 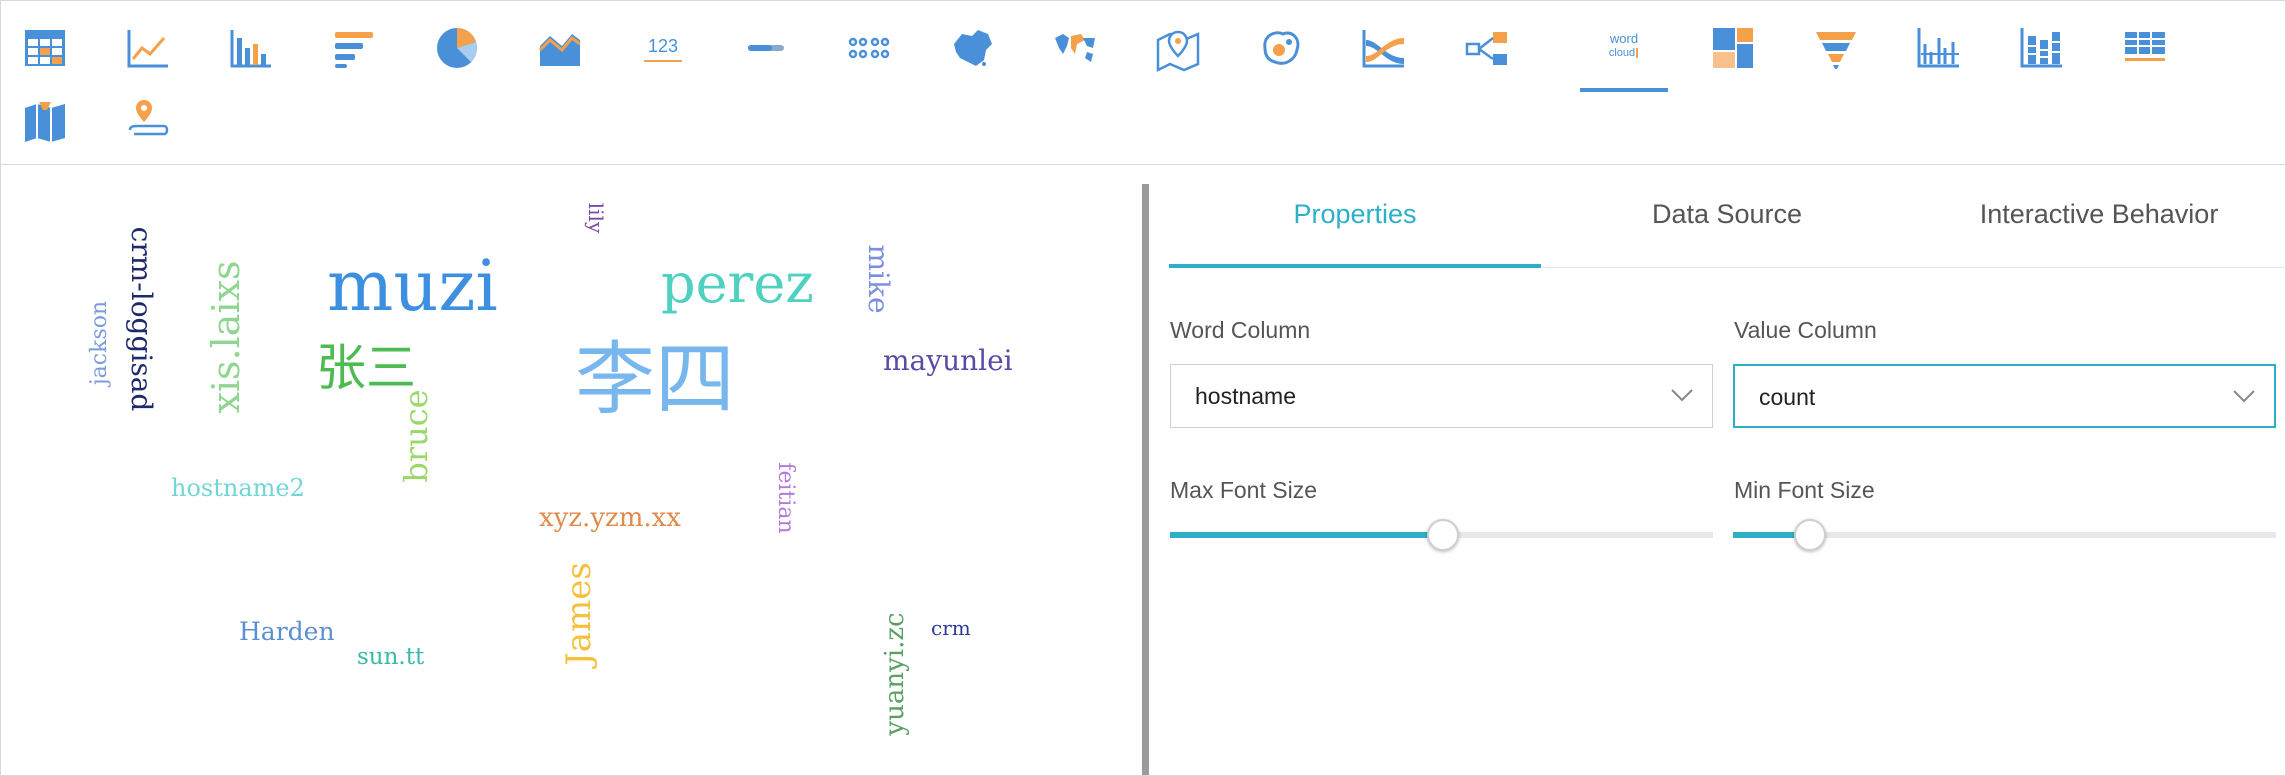 What do you see at coordinates (2004, 396) in the screenshot?
I see `value-column-select: count` at bounding box center [2004, 396].